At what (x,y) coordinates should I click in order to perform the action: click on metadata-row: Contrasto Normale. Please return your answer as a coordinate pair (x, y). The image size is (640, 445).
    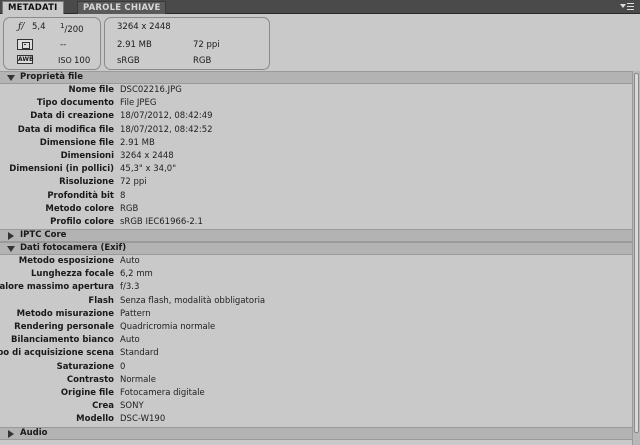
    Looking at the image, I should click on (316, 380).